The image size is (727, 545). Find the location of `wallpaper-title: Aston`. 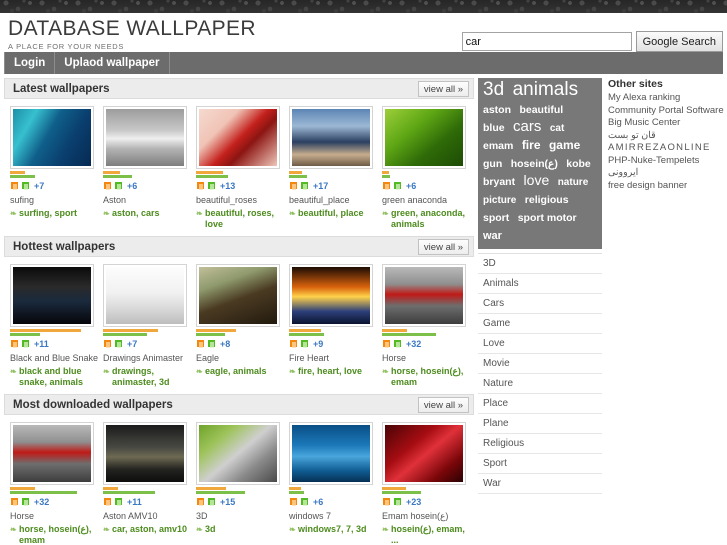

wallpaper-title: Aston is located at coordinates (149, 200).